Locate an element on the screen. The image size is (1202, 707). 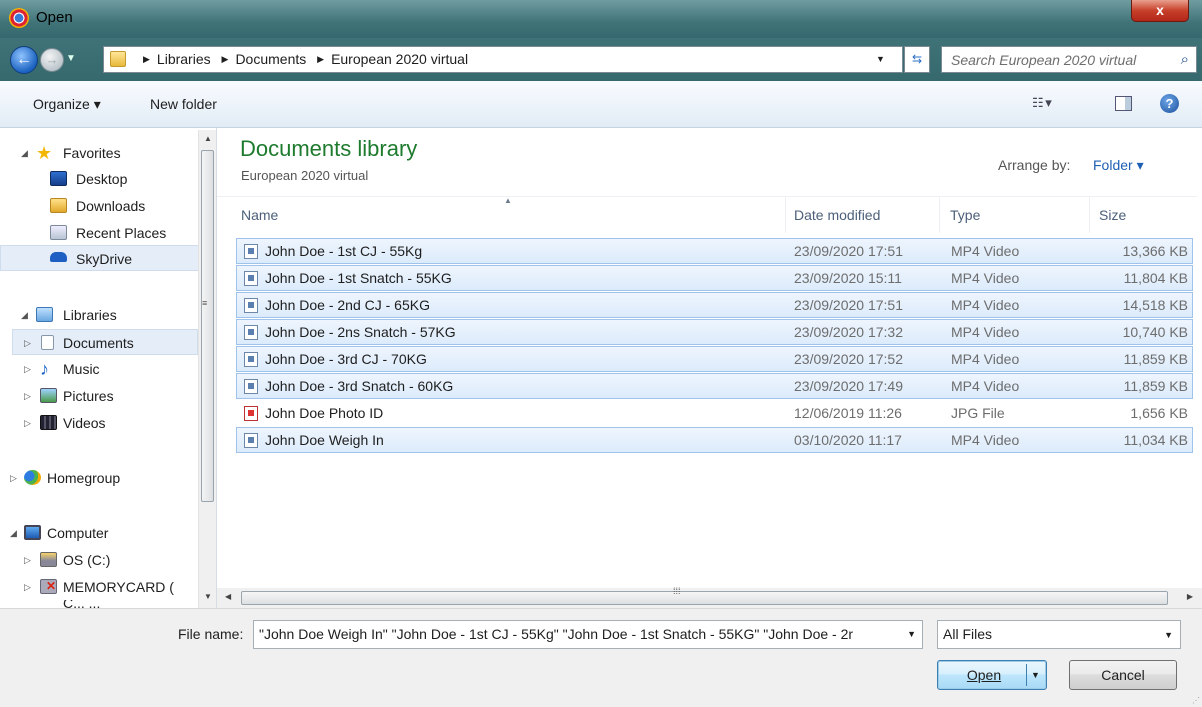
sidebar-item-videos: ▷ Videos is located at coordinates (99, 423).